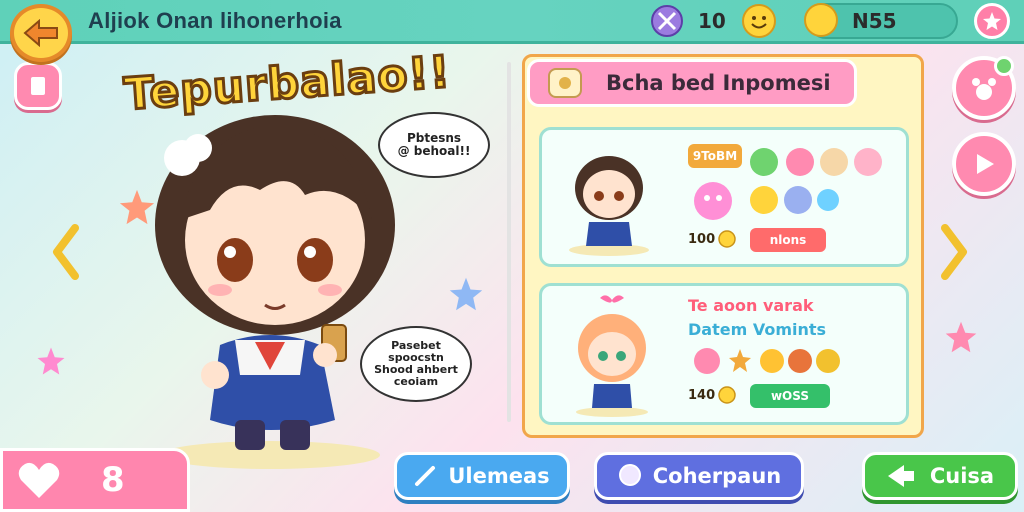 The width and height of the screenshot is (1024, 512). I want to click on crossed-swords-icon, so click(667, 21).